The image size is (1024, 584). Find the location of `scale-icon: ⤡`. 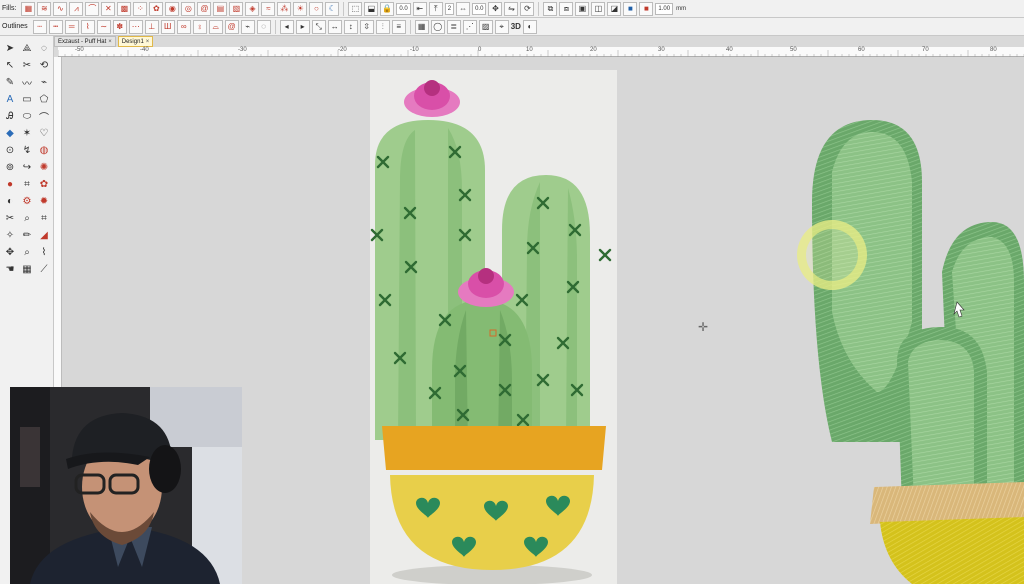

scale-icon: ⤡ is located at coordinates (318, 26).